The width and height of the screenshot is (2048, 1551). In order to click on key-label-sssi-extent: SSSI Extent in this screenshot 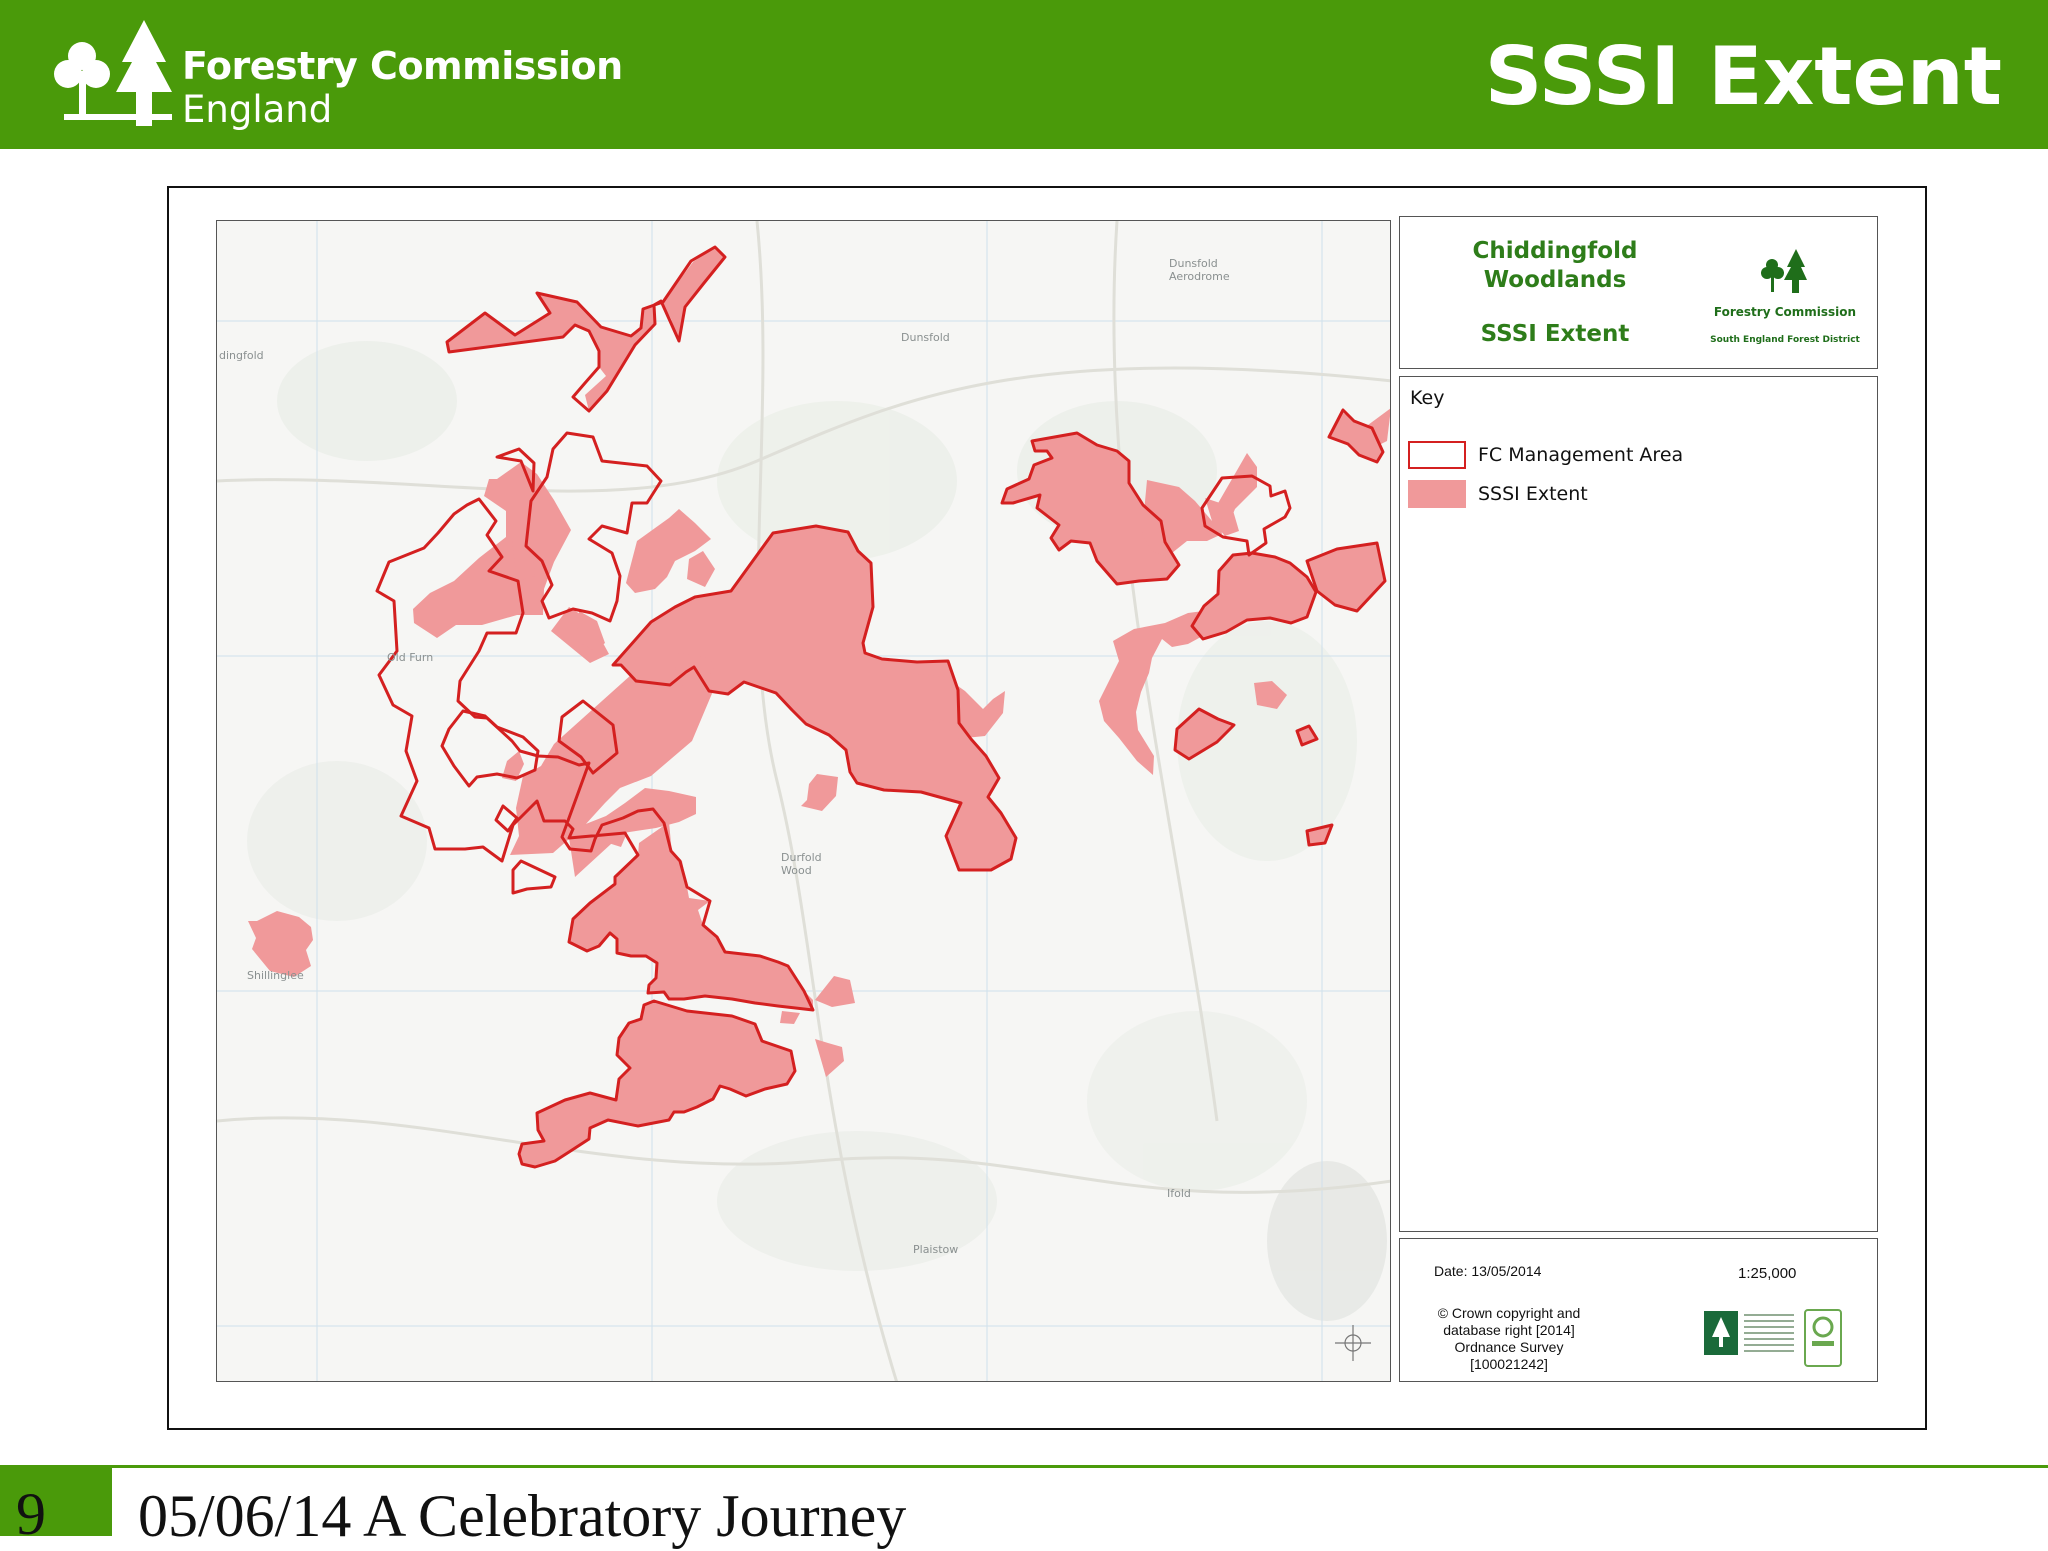, I will do `click(1533, 494)`.